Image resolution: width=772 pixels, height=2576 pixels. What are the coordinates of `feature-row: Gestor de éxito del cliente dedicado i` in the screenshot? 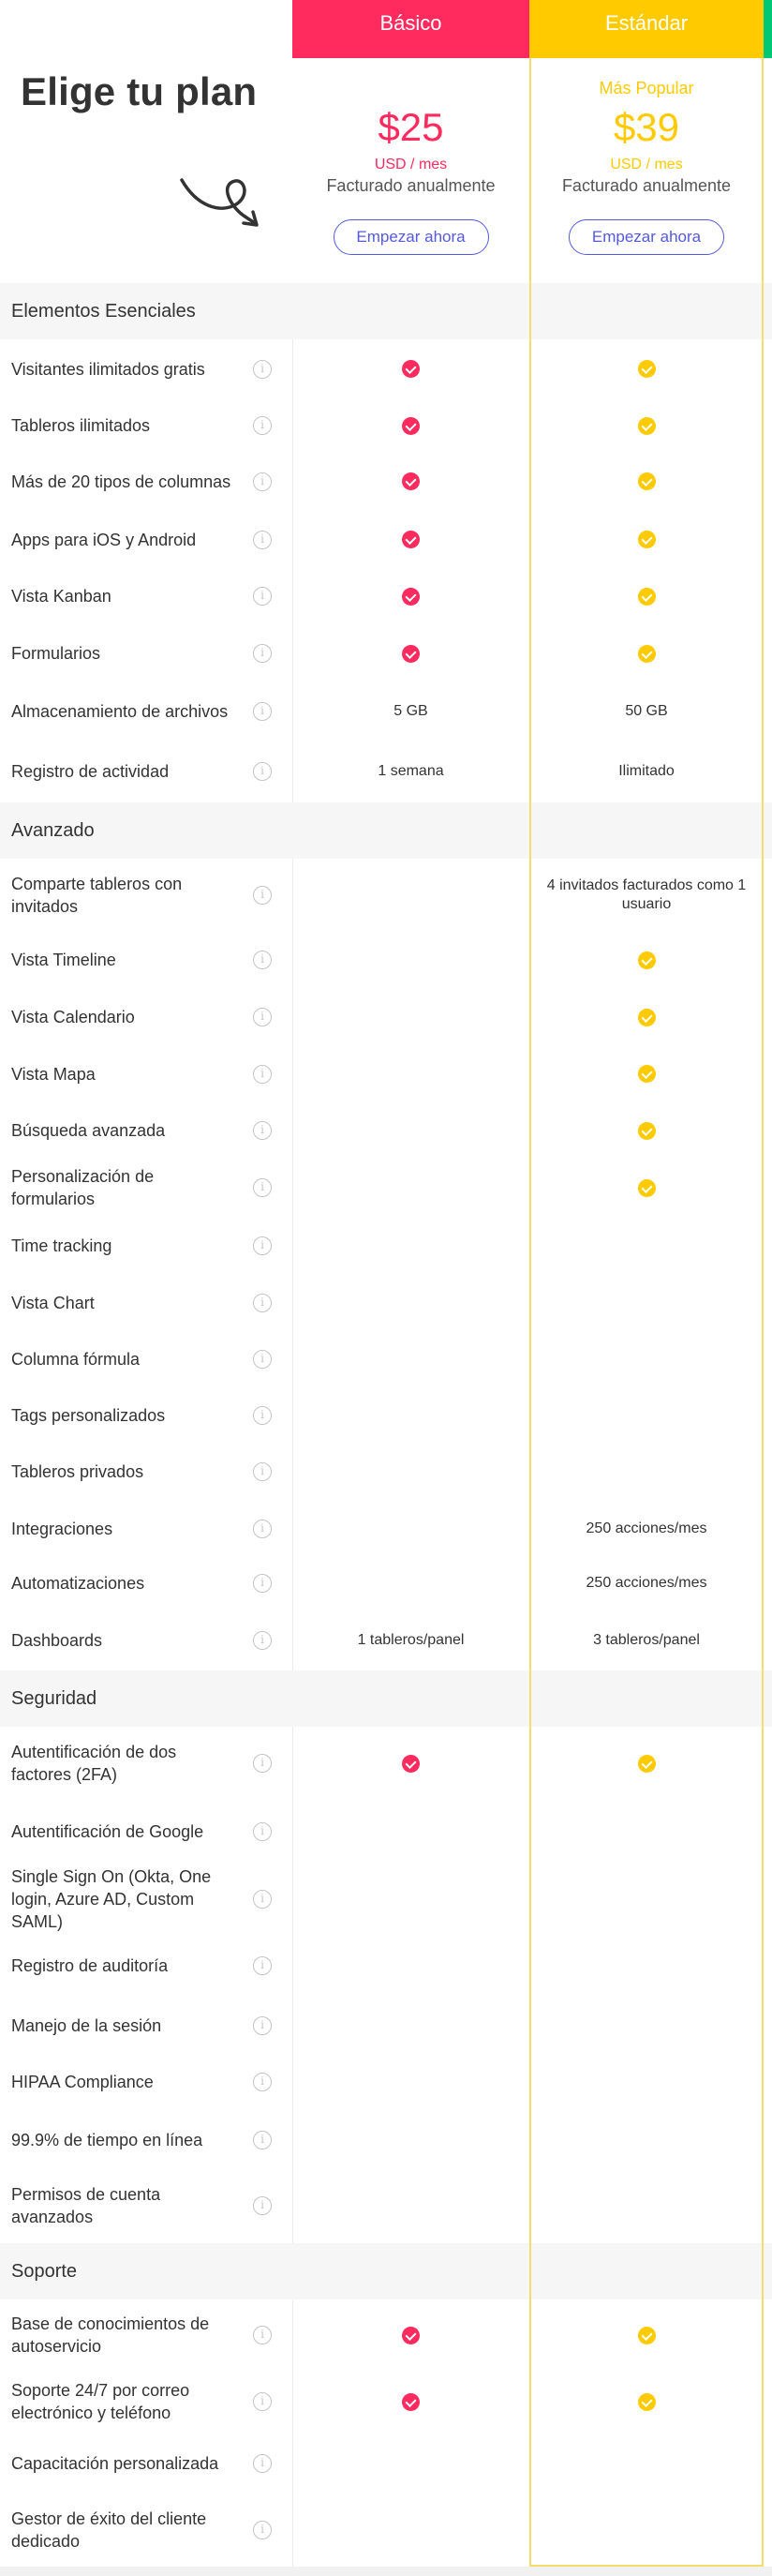 It's located at (386, 2530).